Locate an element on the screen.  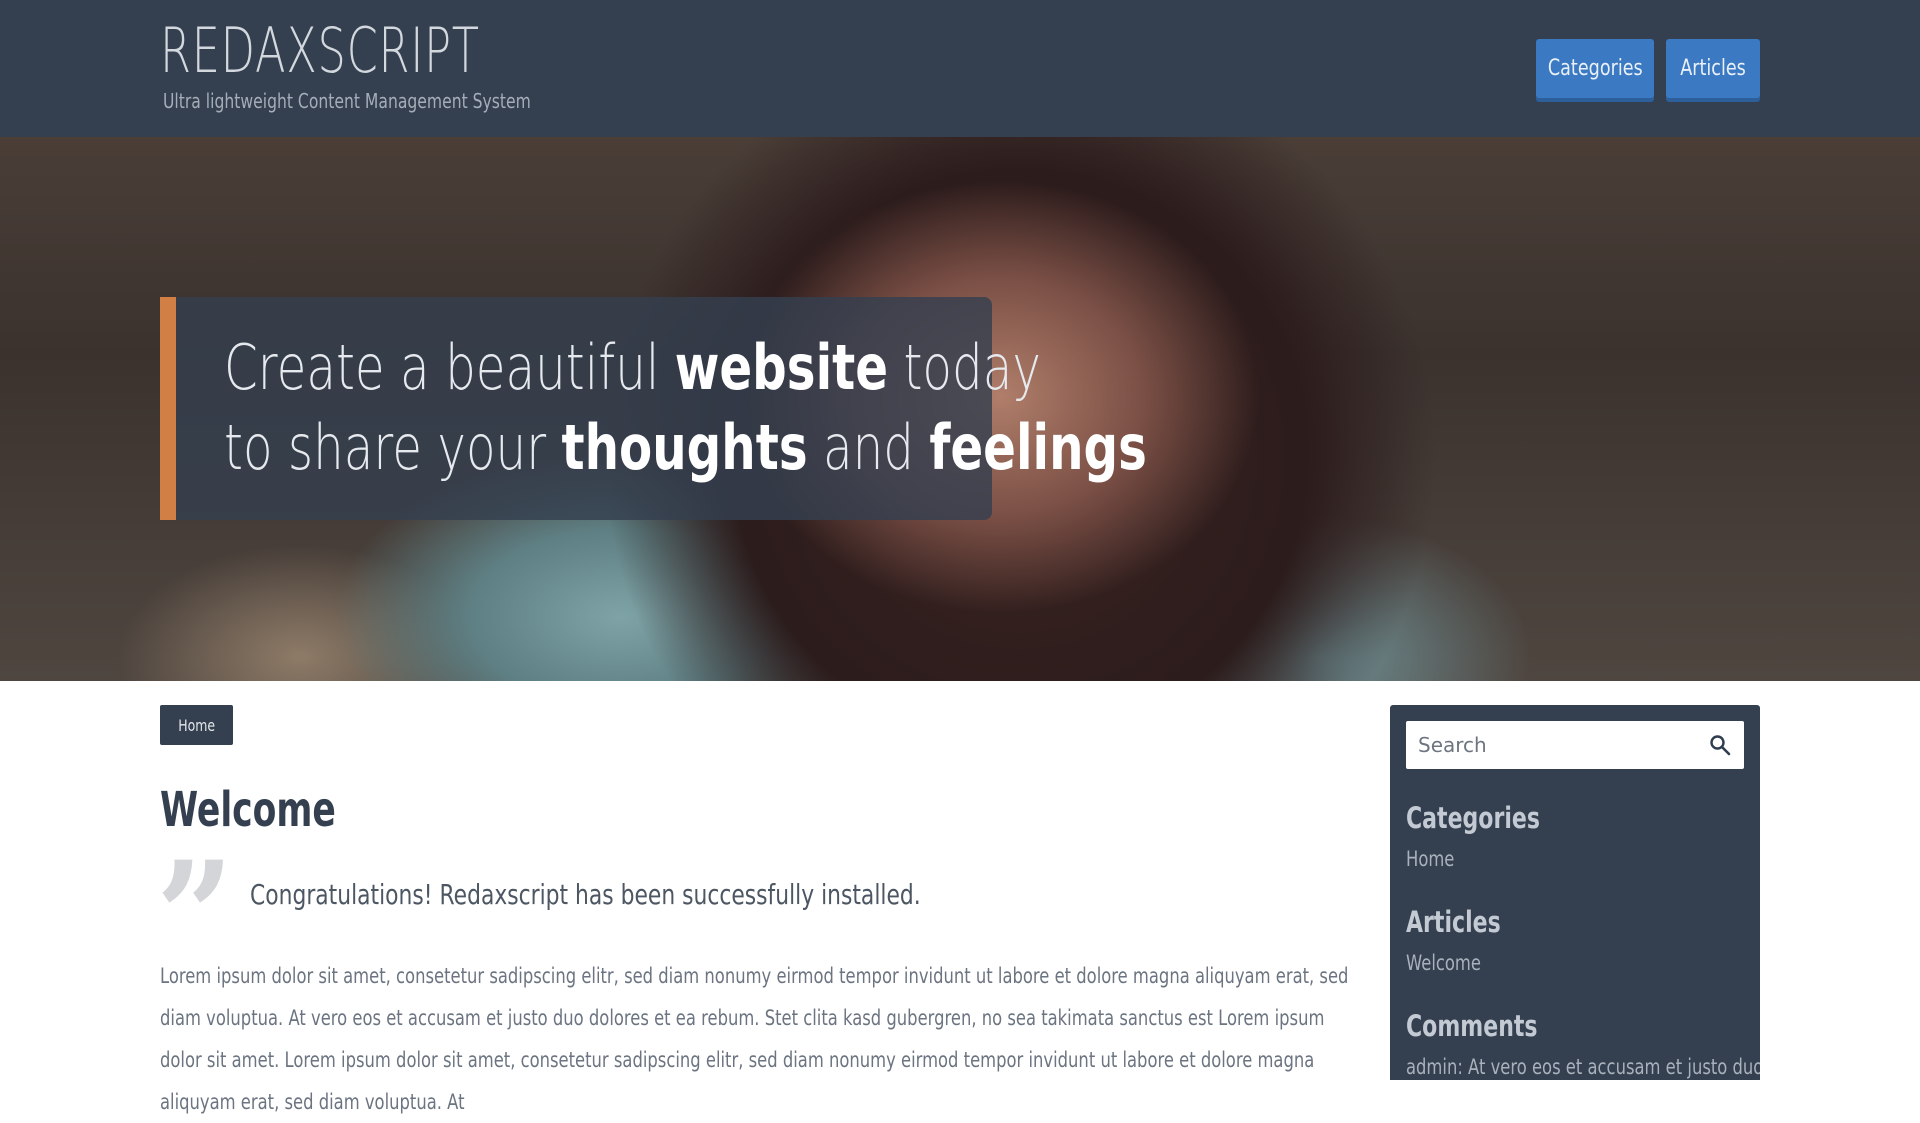
nav-articles-label: Articles is located at coordinates (1713, 68).